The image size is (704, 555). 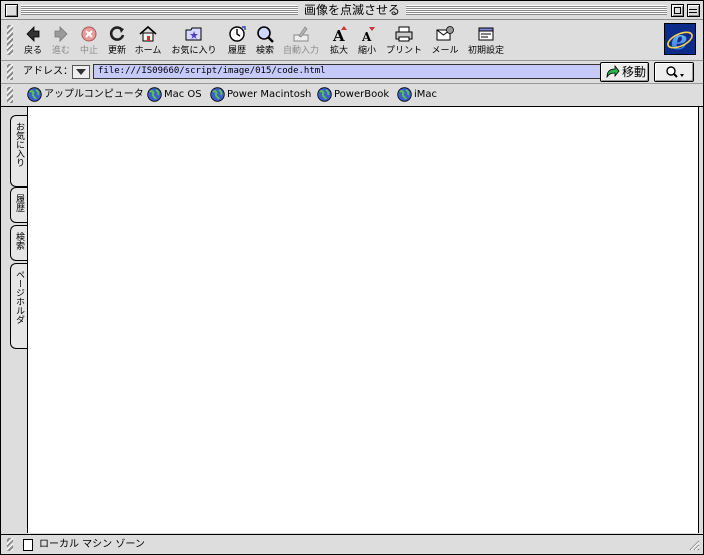 I want to click on preferences-label: 初期設定, so click(x=485, y=51).